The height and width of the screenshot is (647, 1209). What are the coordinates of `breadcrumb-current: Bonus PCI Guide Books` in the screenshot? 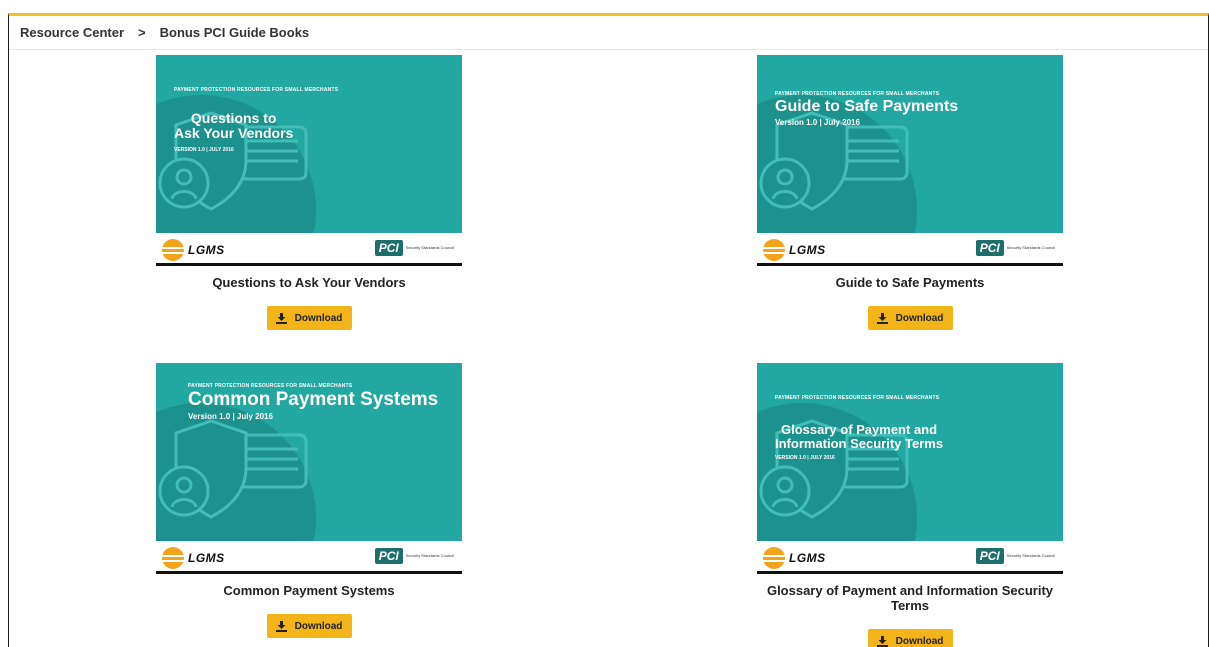 It's located at (234, 32).